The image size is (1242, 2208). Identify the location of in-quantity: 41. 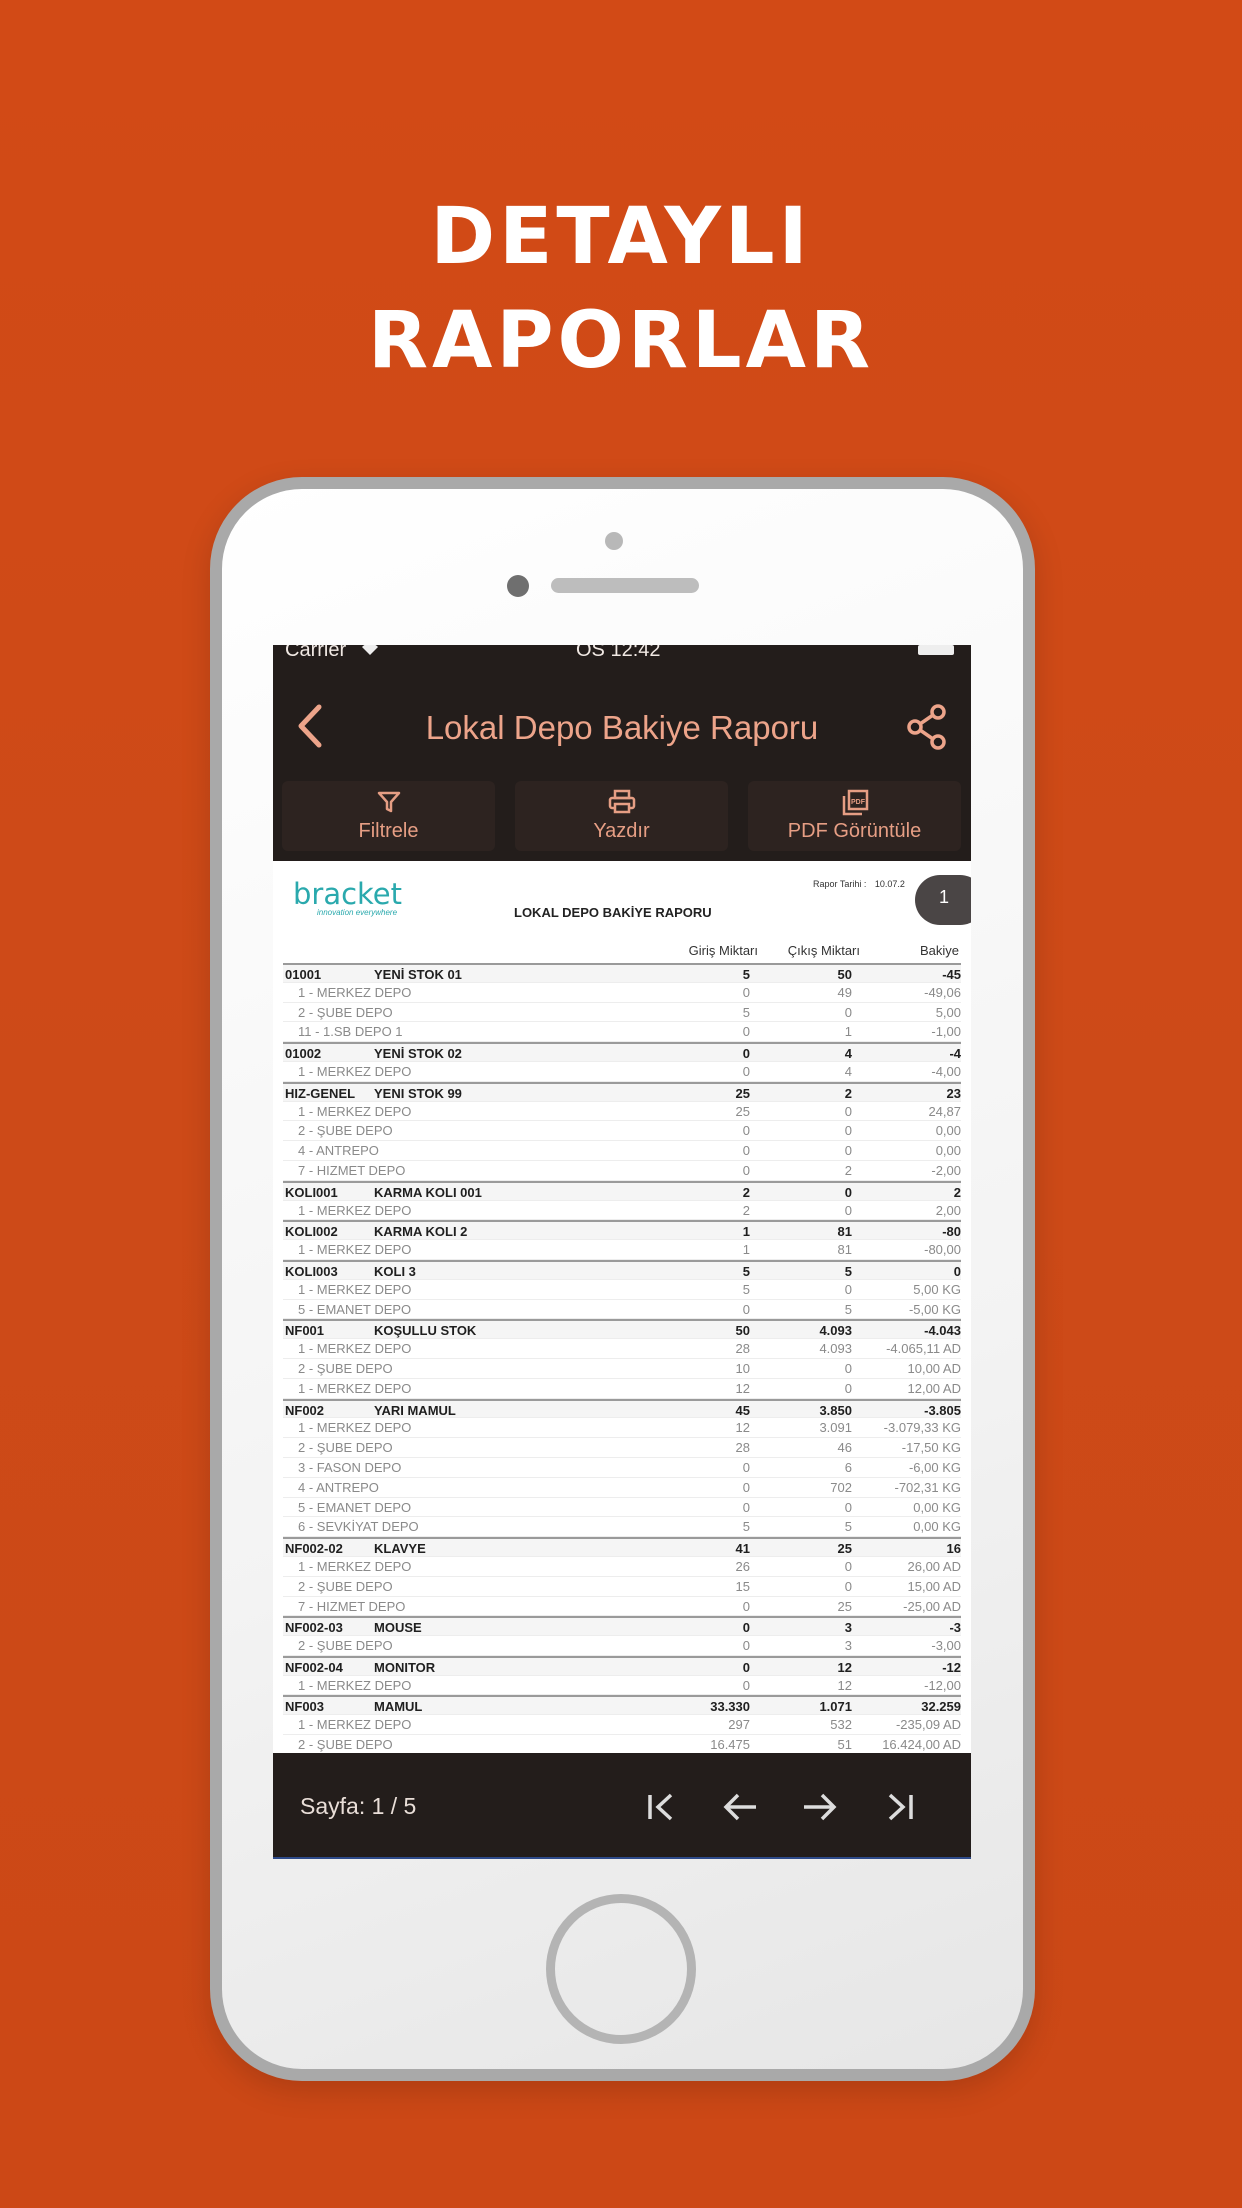
(742, 1549).